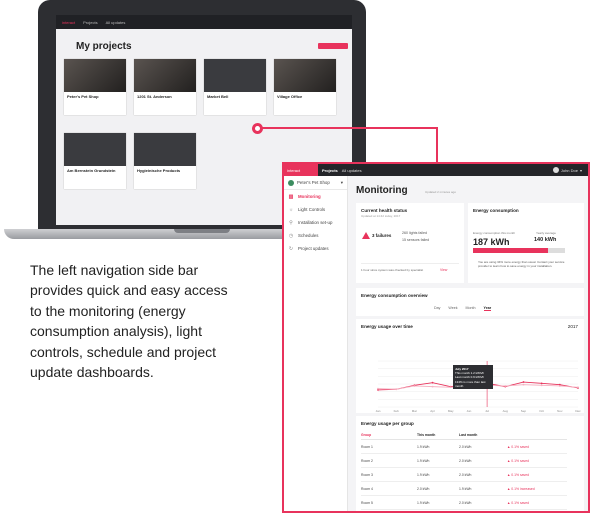 The width and height of the screenshot is (592, 516). What do you see at coordinates (483, 435) in the screenshot?
I see `col-last-month: Last month` at bounding box center [483, 435].